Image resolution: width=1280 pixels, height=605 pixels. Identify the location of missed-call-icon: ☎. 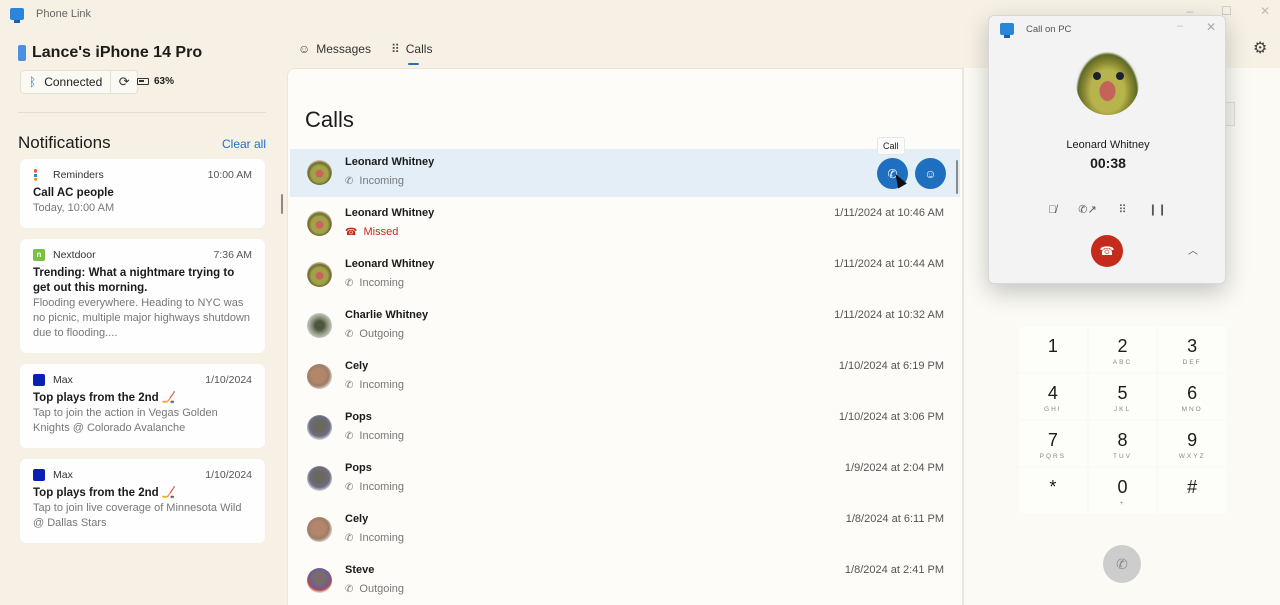
(351, 232).